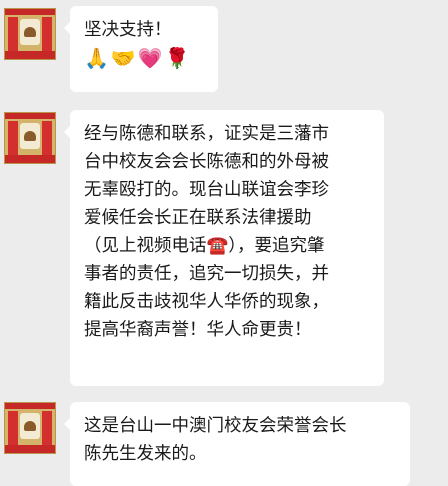 This screenshot has width=448, height=486. I want to click on message-text-line: 台中校友会会长陈德和的外母被, so click(206, 162).